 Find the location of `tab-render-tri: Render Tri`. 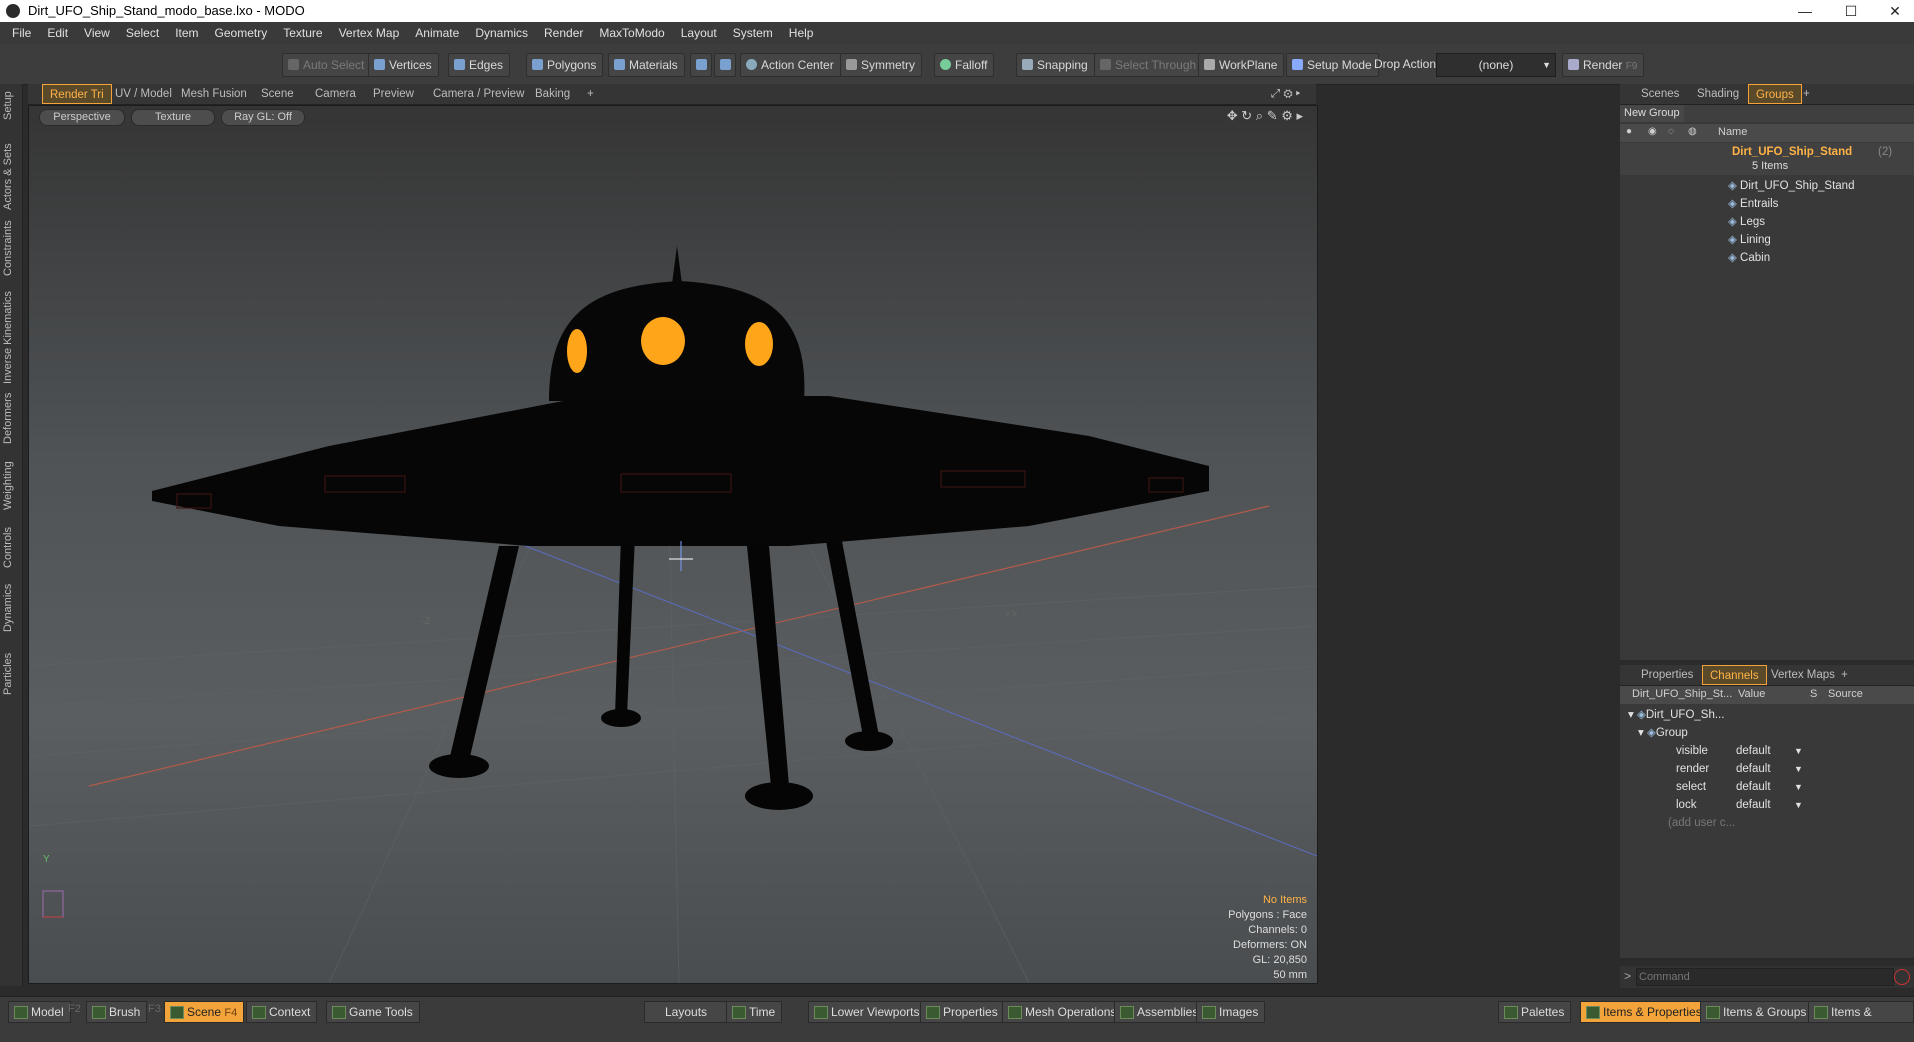

tab-render-tri: Render Tri is located at coordinates (77, 94).